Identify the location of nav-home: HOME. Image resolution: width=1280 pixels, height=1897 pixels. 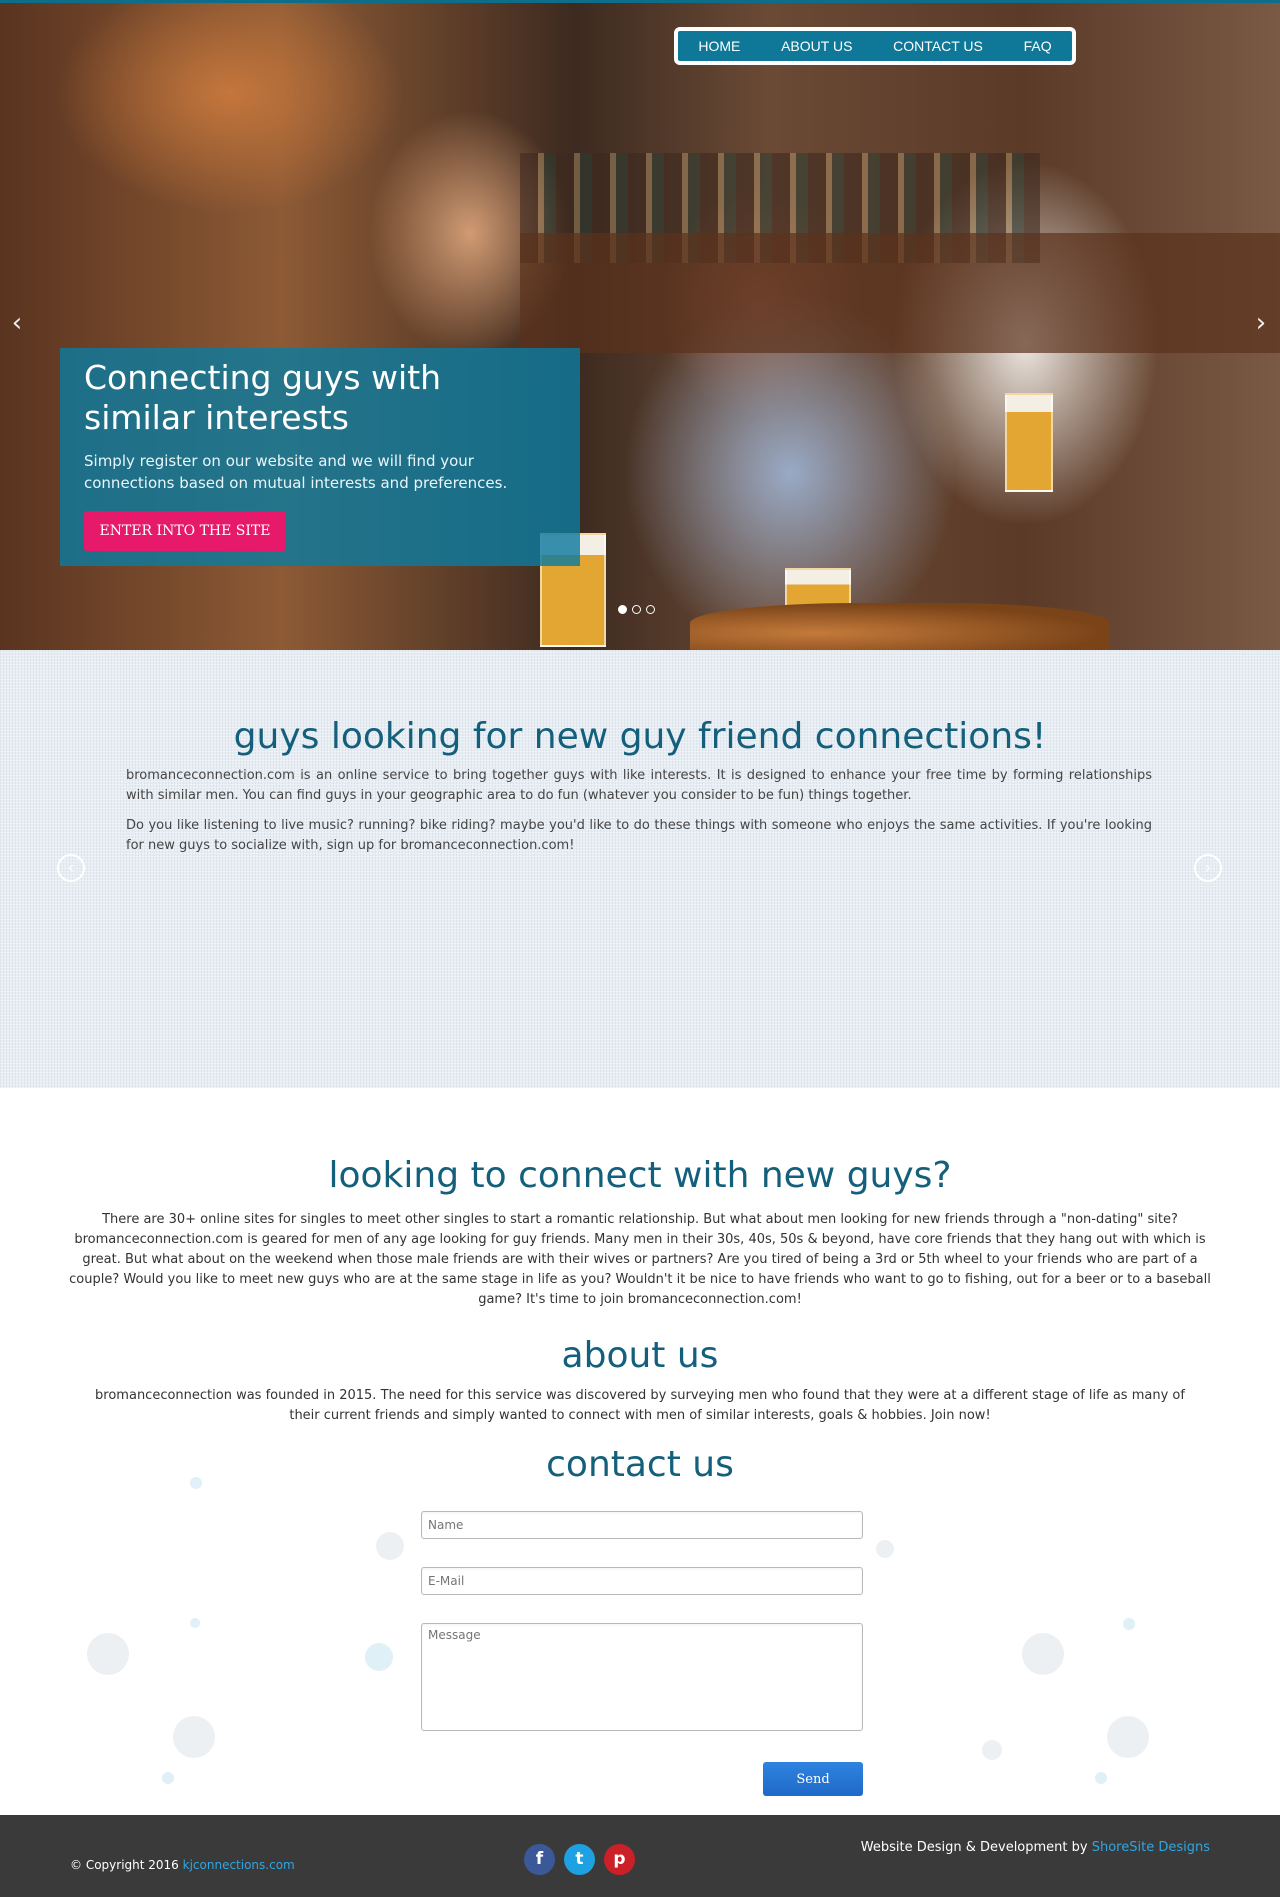
(719, 46).